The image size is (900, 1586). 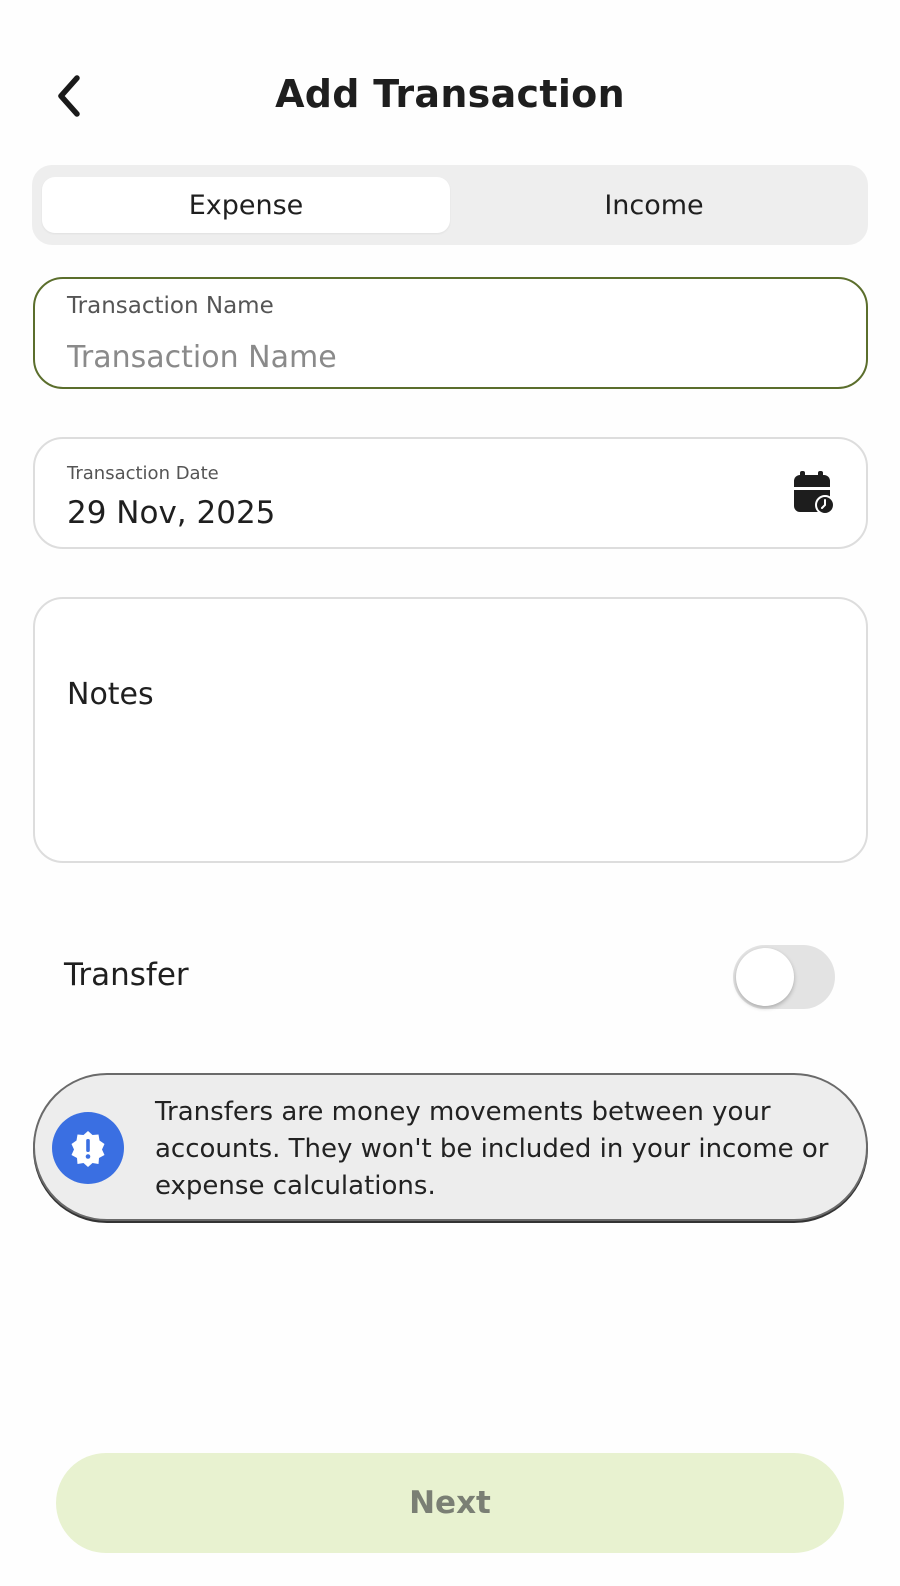 I want to click on transaction-name-input, so click(x=447, y=357).